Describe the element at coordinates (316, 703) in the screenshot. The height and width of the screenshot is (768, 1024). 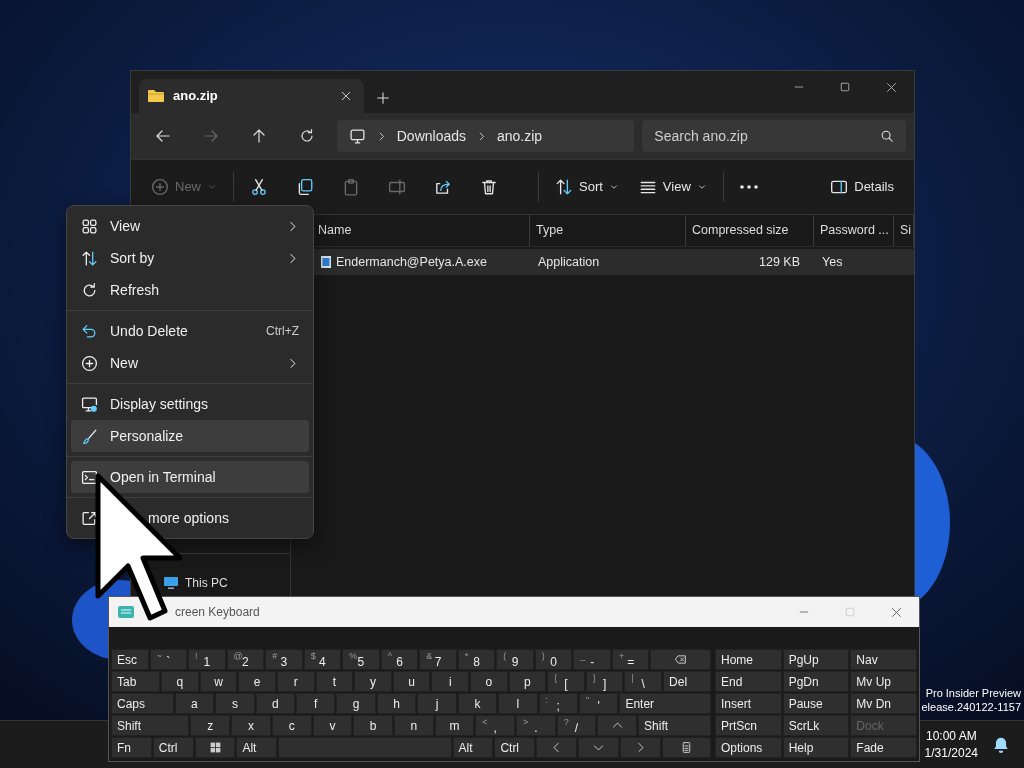
I see `keyboard-key: f` at that location.